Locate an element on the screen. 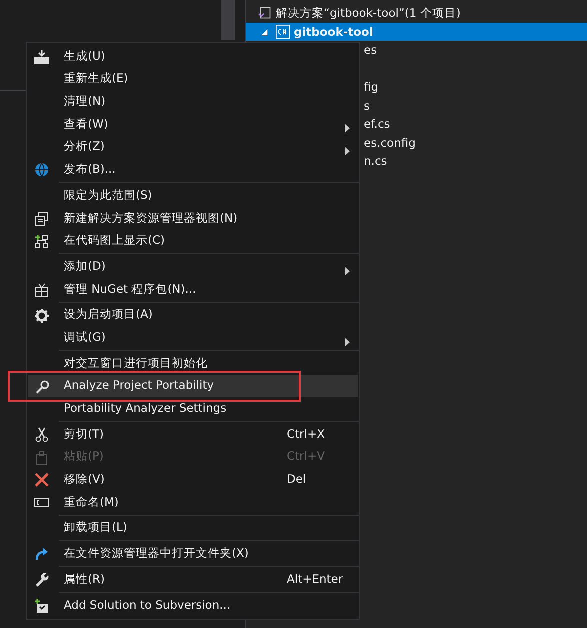 This screenshot has height=628, width=587. menu-item-label: 重命名(M) is located at coordinates (91, 502).